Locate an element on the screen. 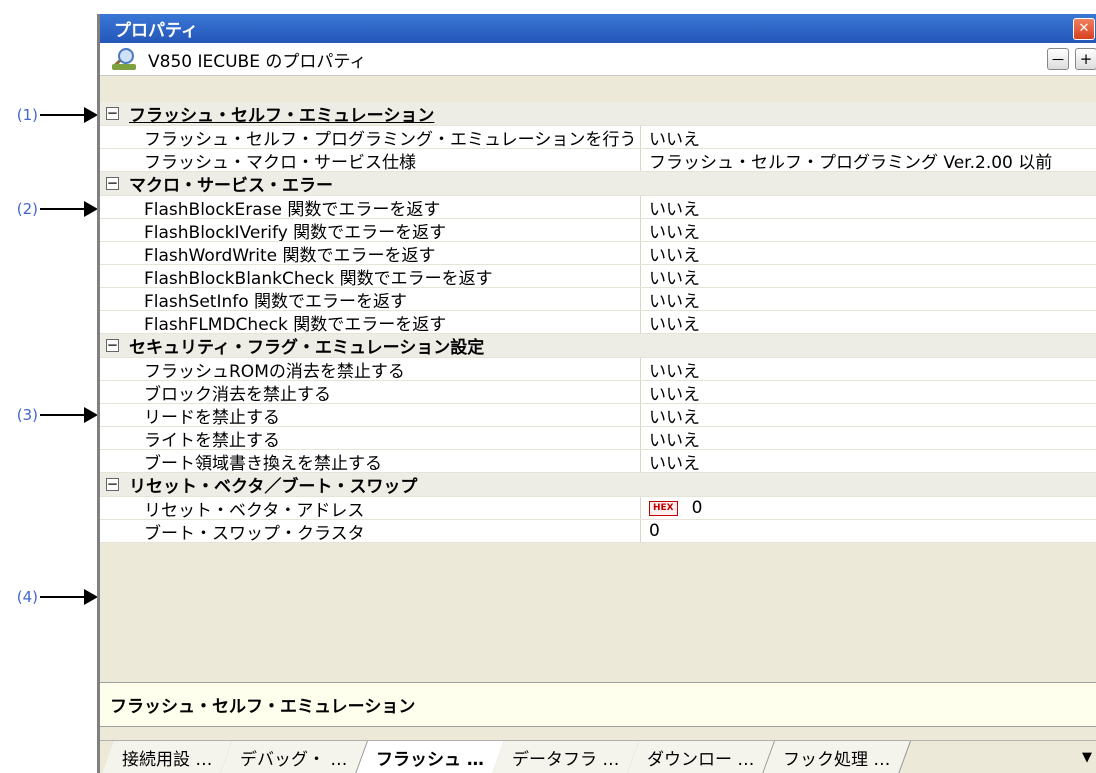 The image size is (1096, 773). expand-all-button: + is located at coordinates (1085, 59).